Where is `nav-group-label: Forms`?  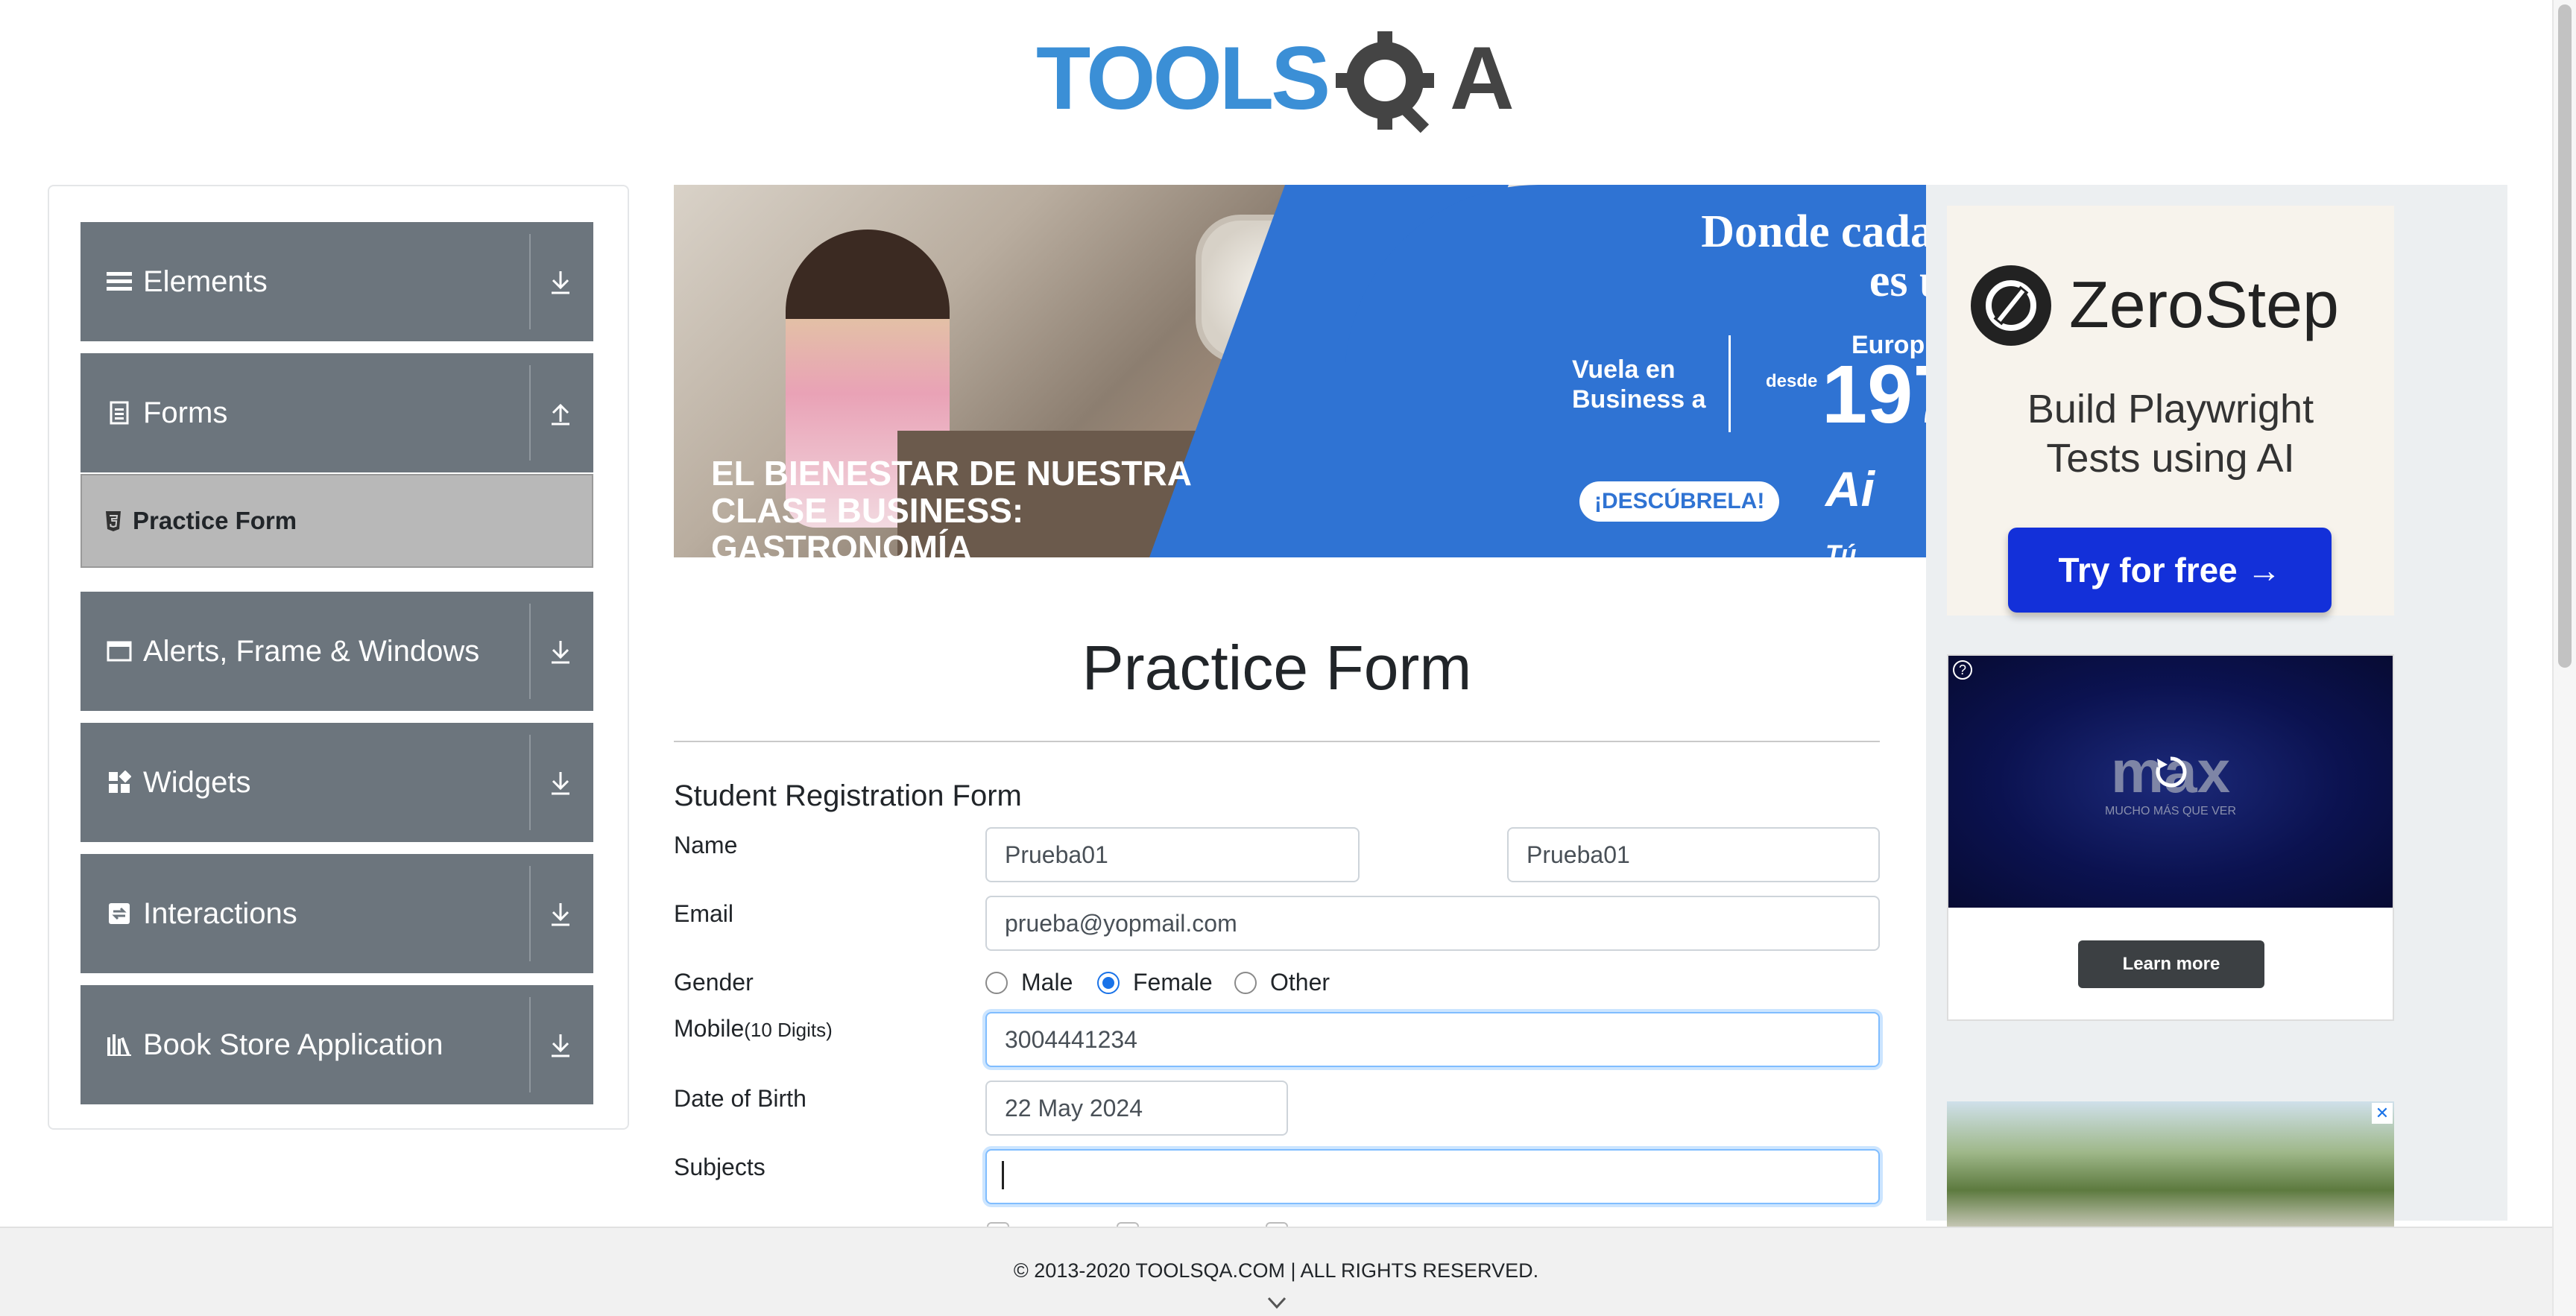
nav-group-label: Forms is located at coordinates (185, 413).